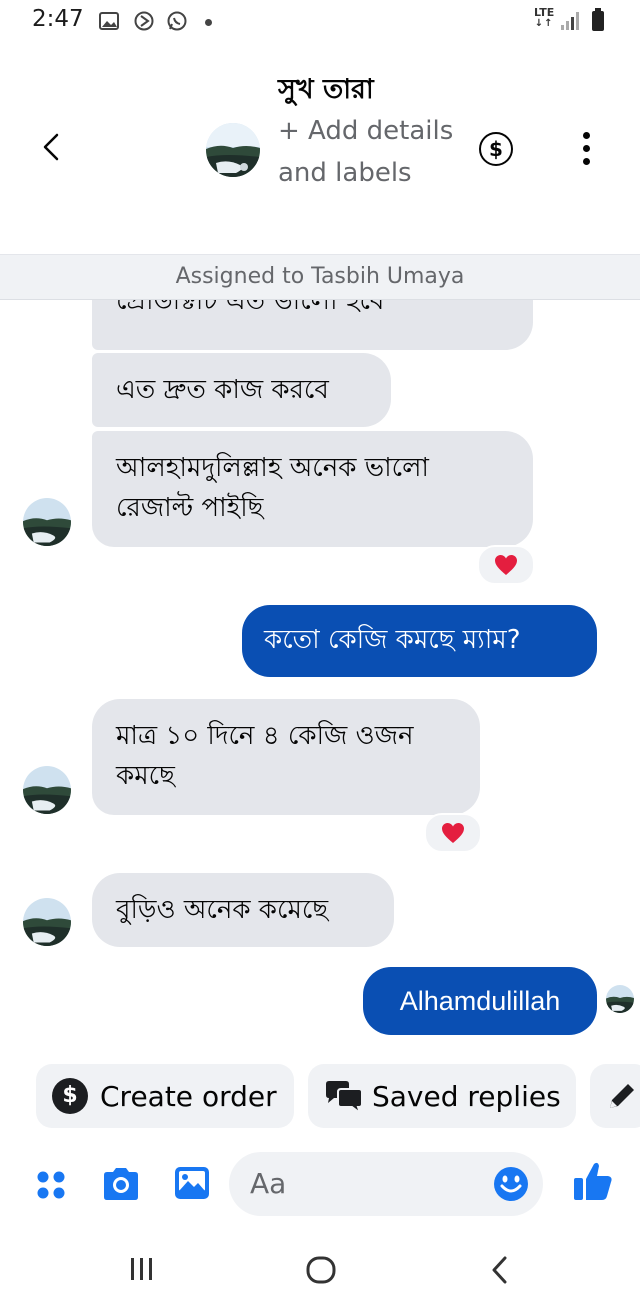 The image size is (640, 1315). What do you see at coordinates (121, 1184) in the screenshot?
I see `camera-icon` at bounding box center [121, 1184].